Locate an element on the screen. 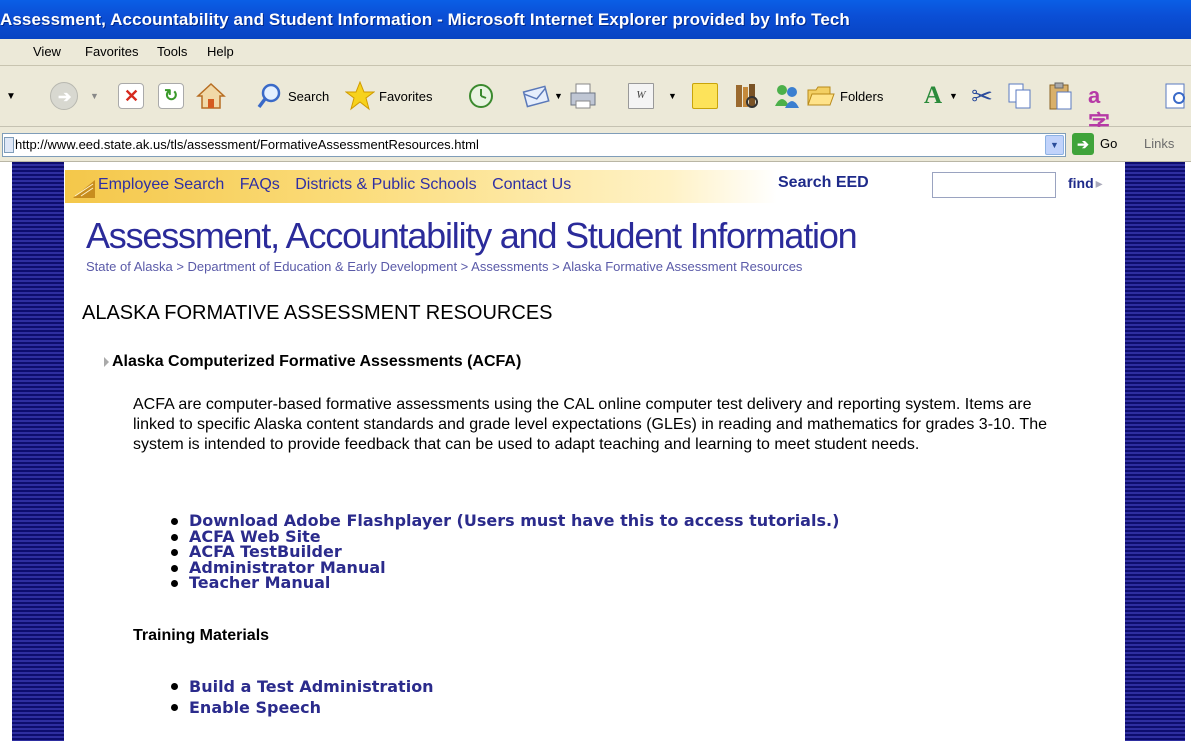  folders-label: Folders is located at coordinates (862, 96).